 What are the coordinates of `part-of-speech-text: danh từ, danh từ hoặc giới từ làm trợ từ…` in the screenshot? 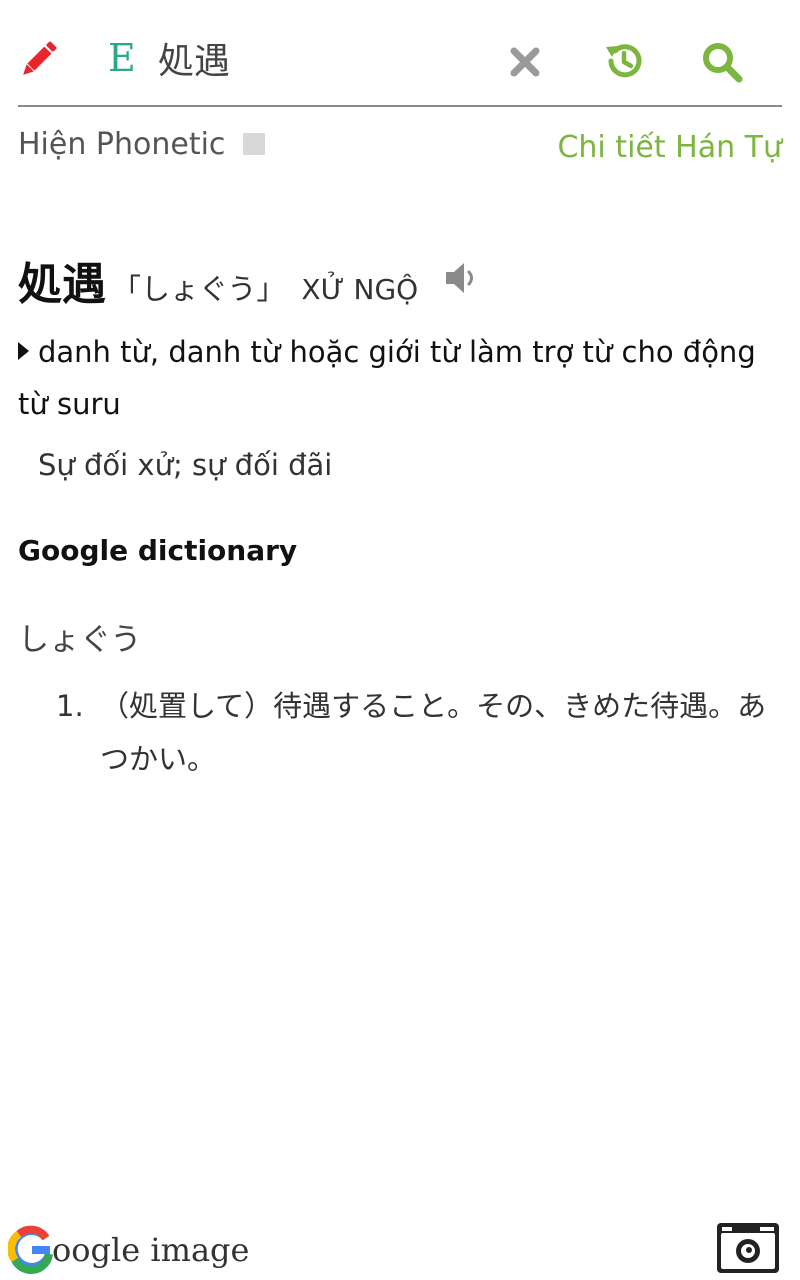 It's located at (387, 378).